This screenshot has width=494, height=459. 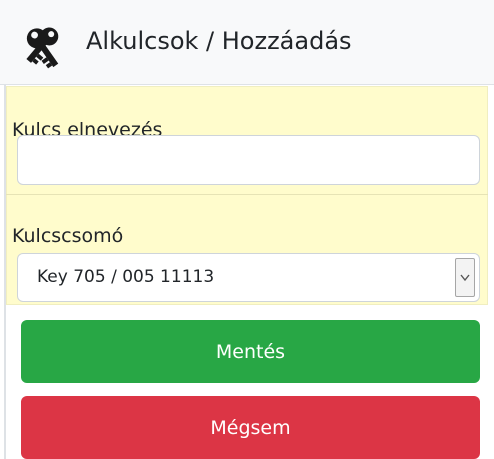 What do you see at coordinates (247, 194) in the screenshot?
I see `form-divider` at bounding box center [247, 194].